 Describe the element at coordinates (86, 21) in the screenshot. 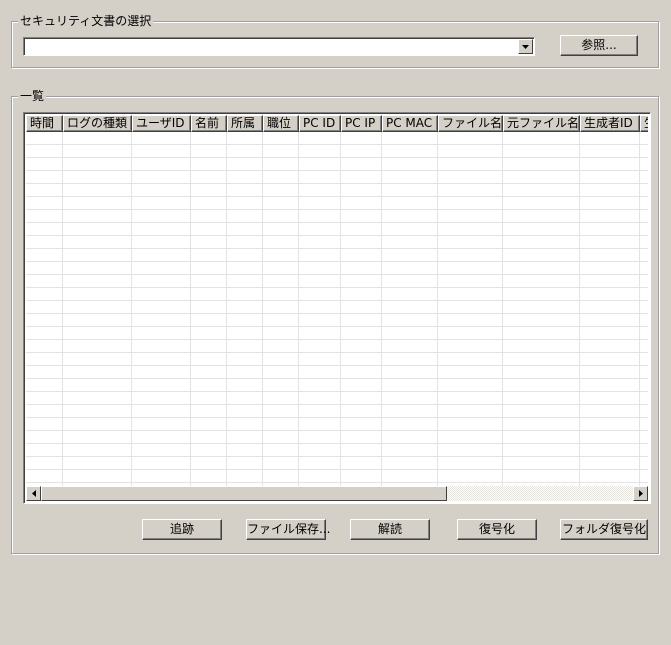

I see `security-doc-group-title: セキュリティ文書の選択` at that location.